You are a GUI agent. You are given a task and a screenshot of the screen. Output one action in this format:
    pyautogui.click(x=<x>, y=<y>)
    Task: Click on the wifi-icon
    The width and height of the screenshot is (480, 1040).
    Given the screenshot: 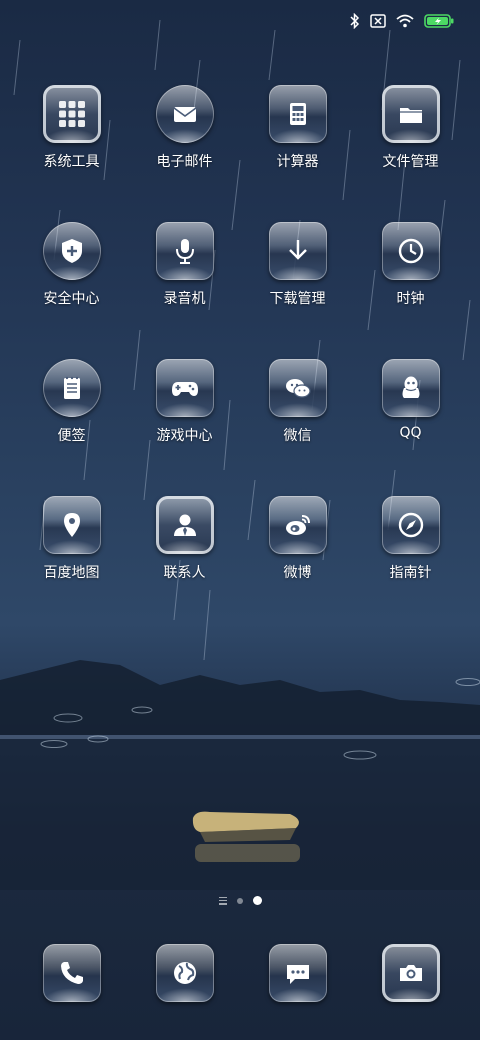 What is the action you would take?
    pyautogui.click(x=405, y=21)
    